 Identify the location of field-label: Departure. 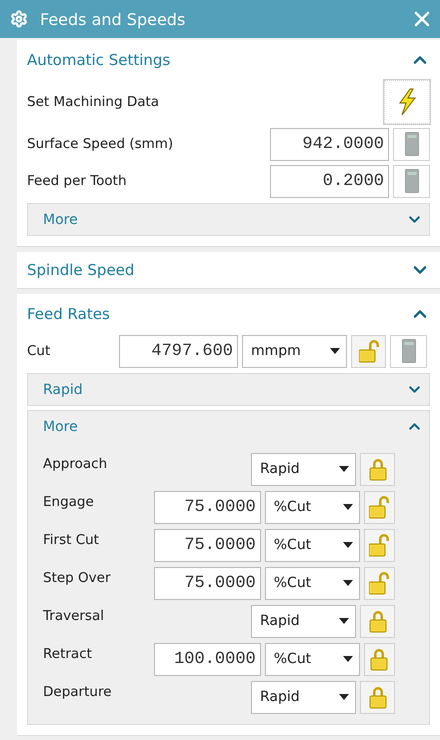
(78, 691).